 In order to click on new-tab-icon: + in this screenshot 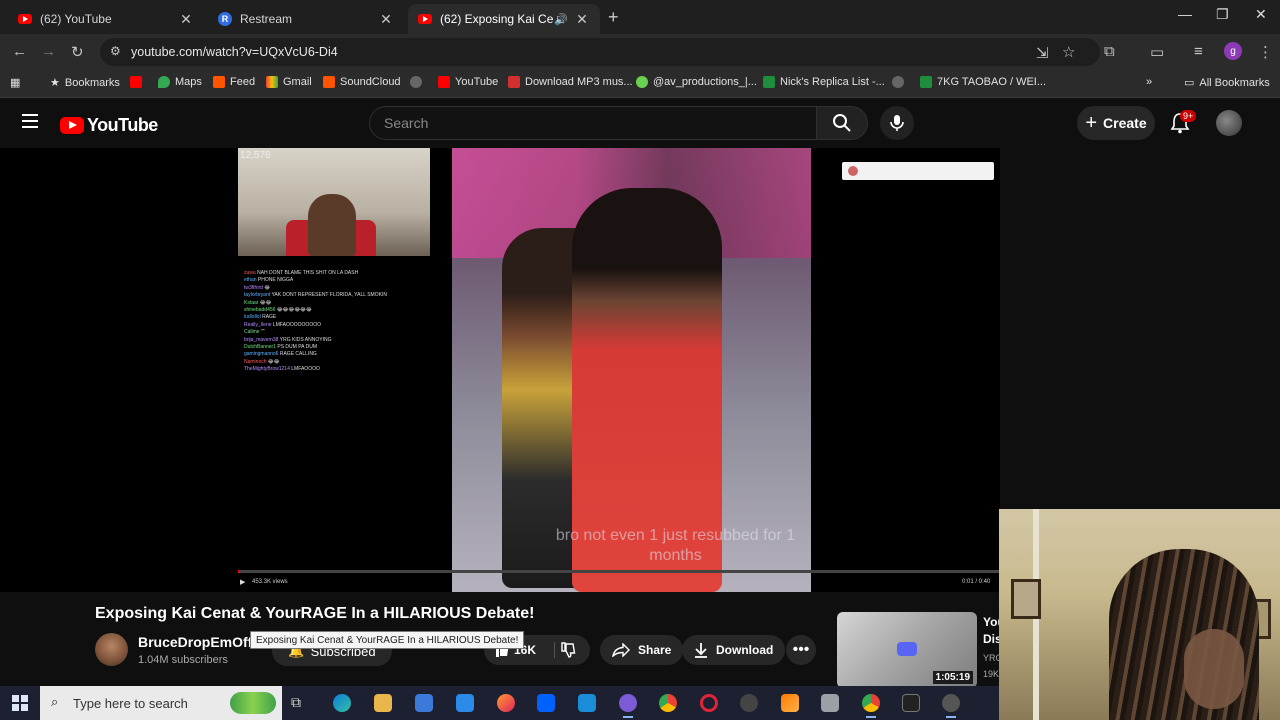, I will do `click(613, 17)`.